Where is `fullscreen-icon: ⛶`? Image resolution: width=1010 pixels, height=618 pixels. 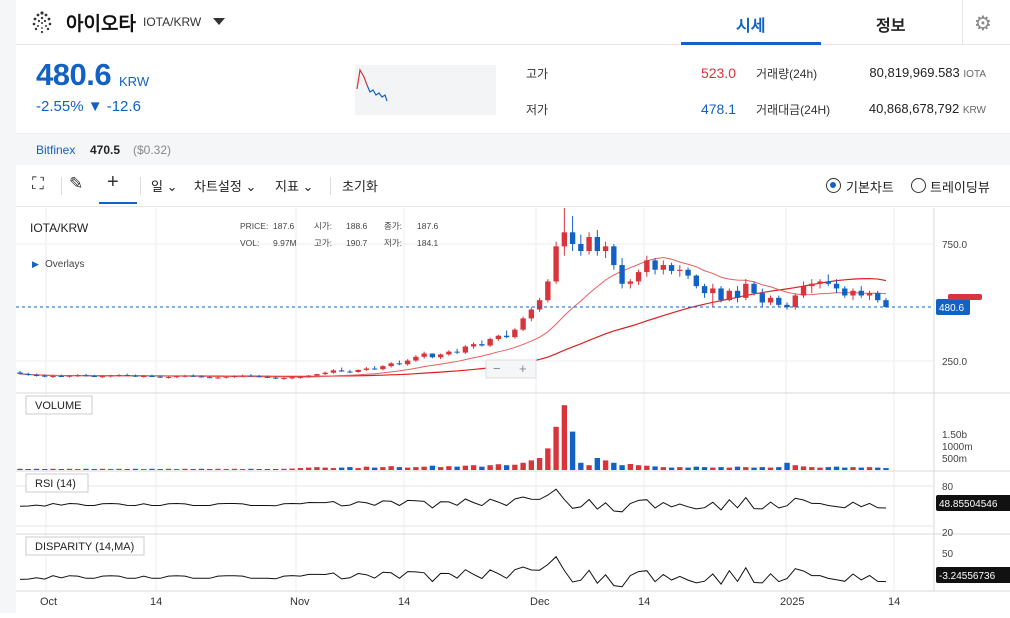 fullscreen-icon: ⛶ is located at coordinates (38, 184).